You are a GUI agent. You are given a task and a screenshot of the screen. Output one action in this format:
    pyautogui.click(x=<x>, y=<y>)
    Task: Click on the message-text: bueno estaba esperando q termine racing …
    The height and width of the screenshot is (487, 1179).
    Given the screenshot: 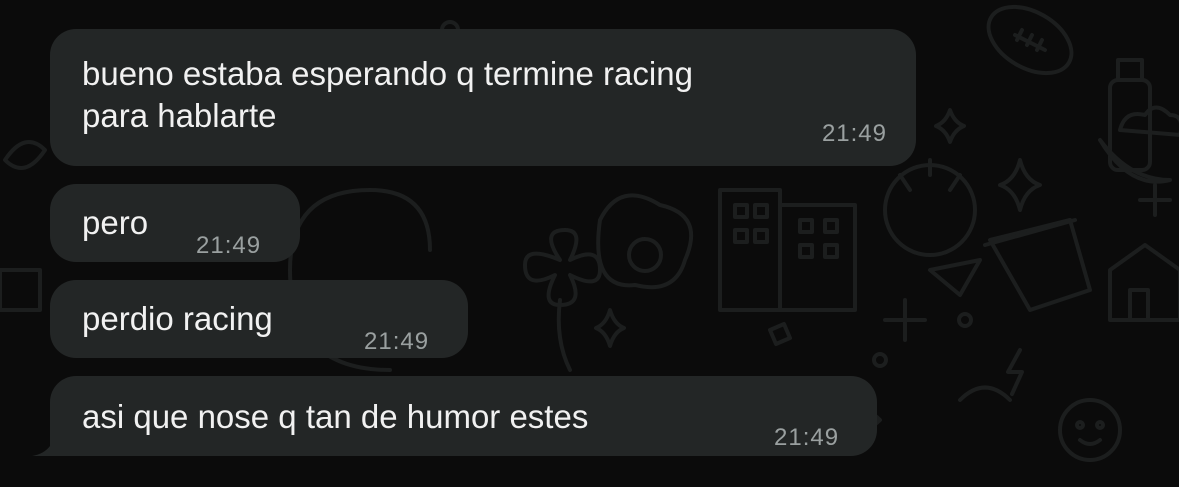 What is the action you would take?
    pyautogui.click(x=387, y=94)
    